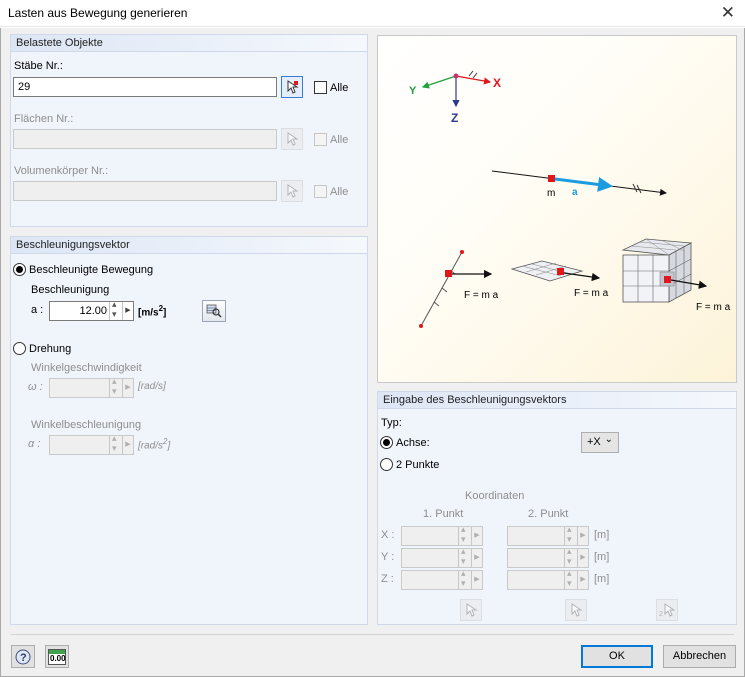  I want to click on members-input: 29, so click(145, 87).